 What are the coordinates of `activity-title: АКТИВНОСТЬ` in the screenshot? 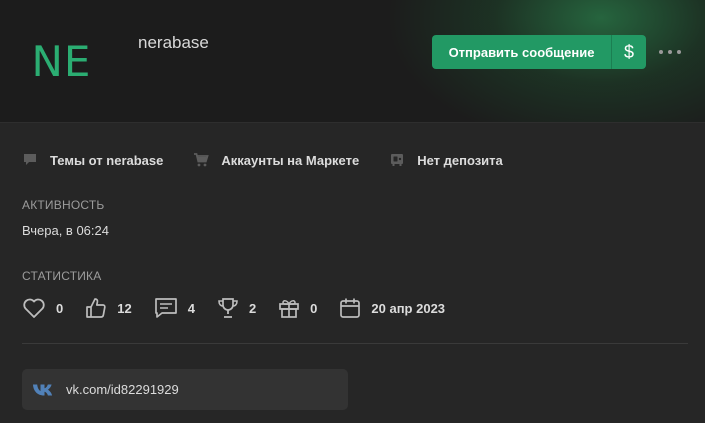 It's located at (63, 205).